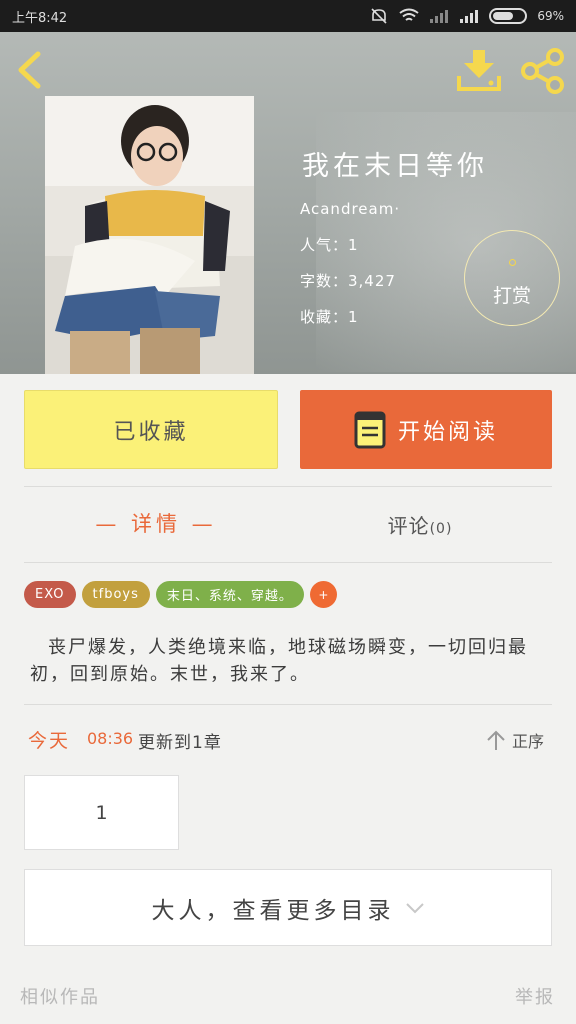  What do you see at coordinates (496, 740) in the screenshot?
I see `arrow-up-icon` at bounding box center [496, 740].